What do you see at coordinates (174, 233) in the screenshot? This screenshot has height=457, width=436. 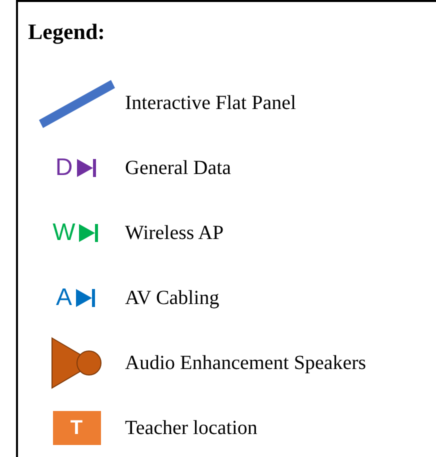 I see `legend-label: Wireless AP` at bounding box center [174, 233].